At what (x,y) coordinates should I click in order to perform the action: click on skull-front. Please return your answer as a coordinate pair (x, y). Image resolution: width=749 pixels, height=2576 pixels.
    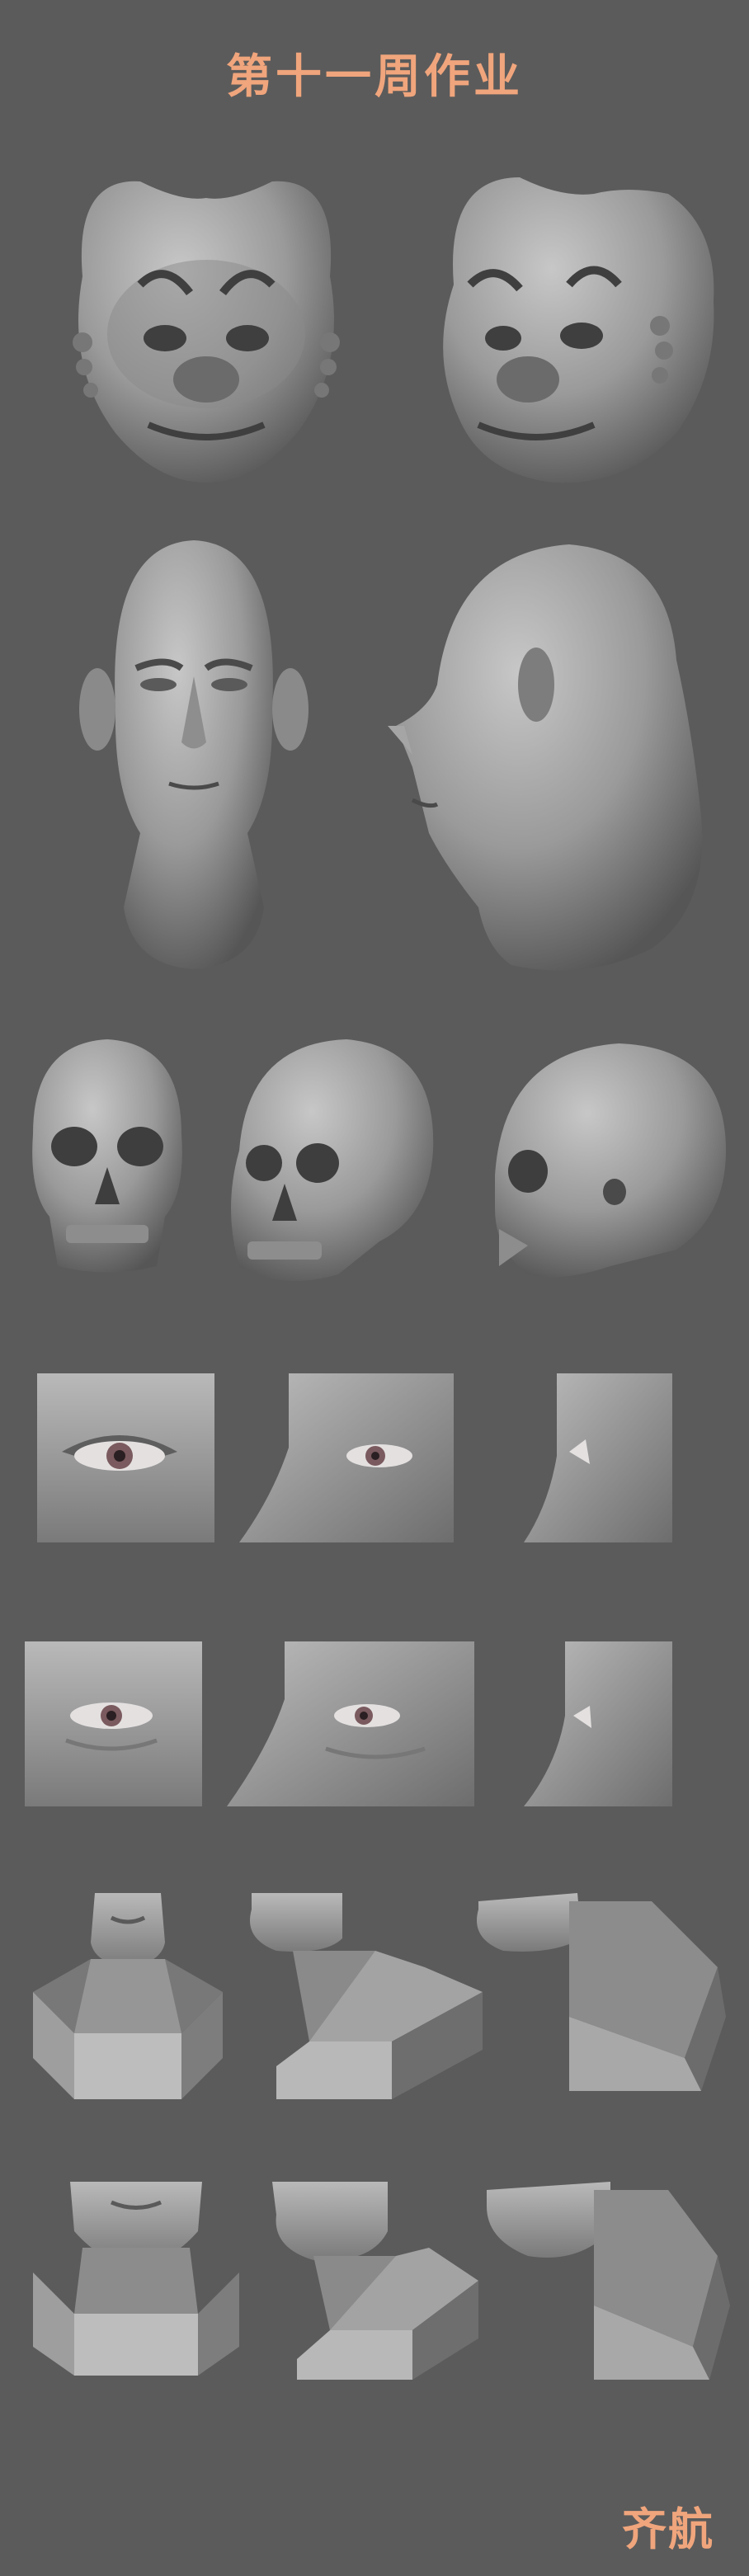
    Looking at the image, I should click on (107, 1156).